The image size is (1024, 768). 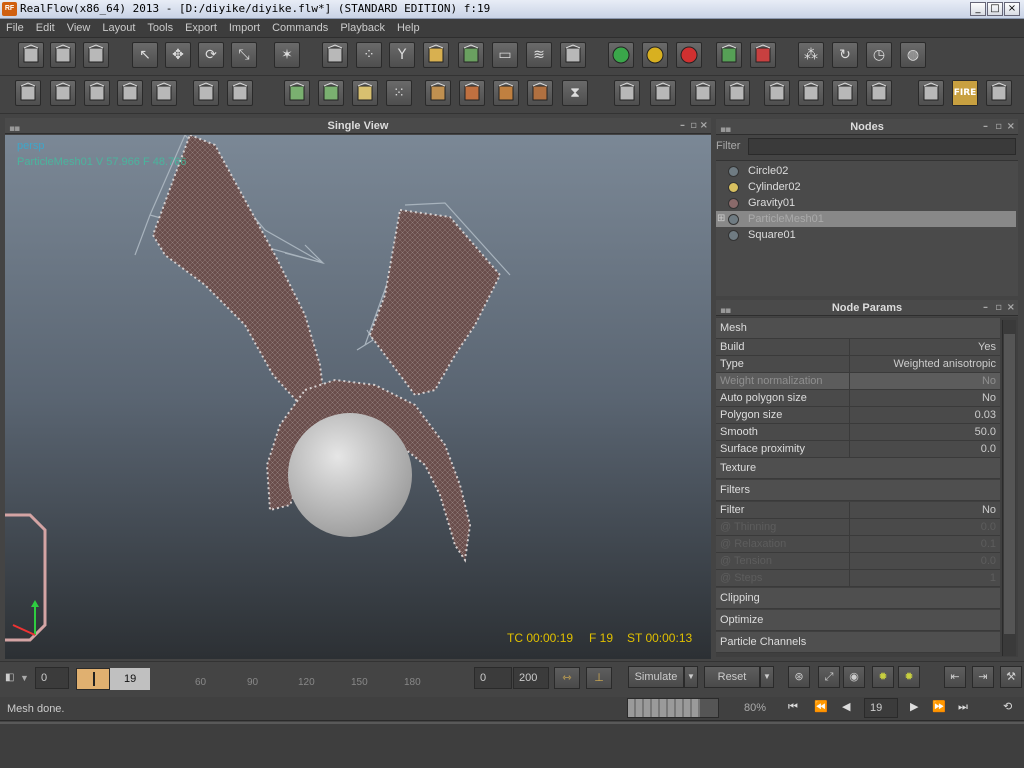 What do you see at coordinates (811, 93) in the screenshot?
I see `view-cube-2-button` at bounding box center [811, 93].